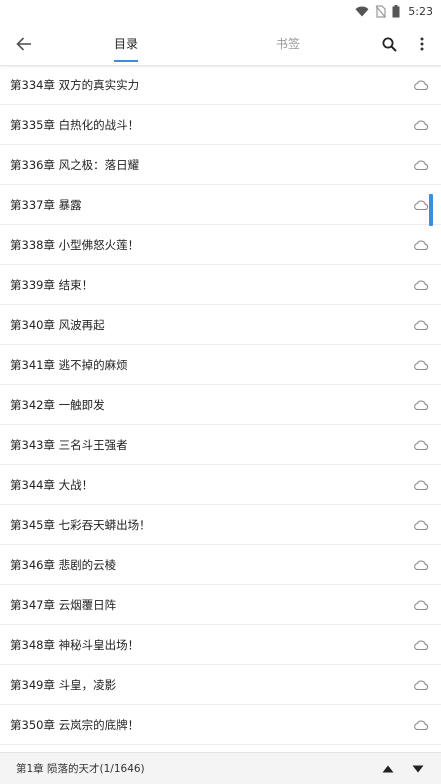  I want to click on chapter-title: 第343章 三名斗王强者, so click(69, 444).